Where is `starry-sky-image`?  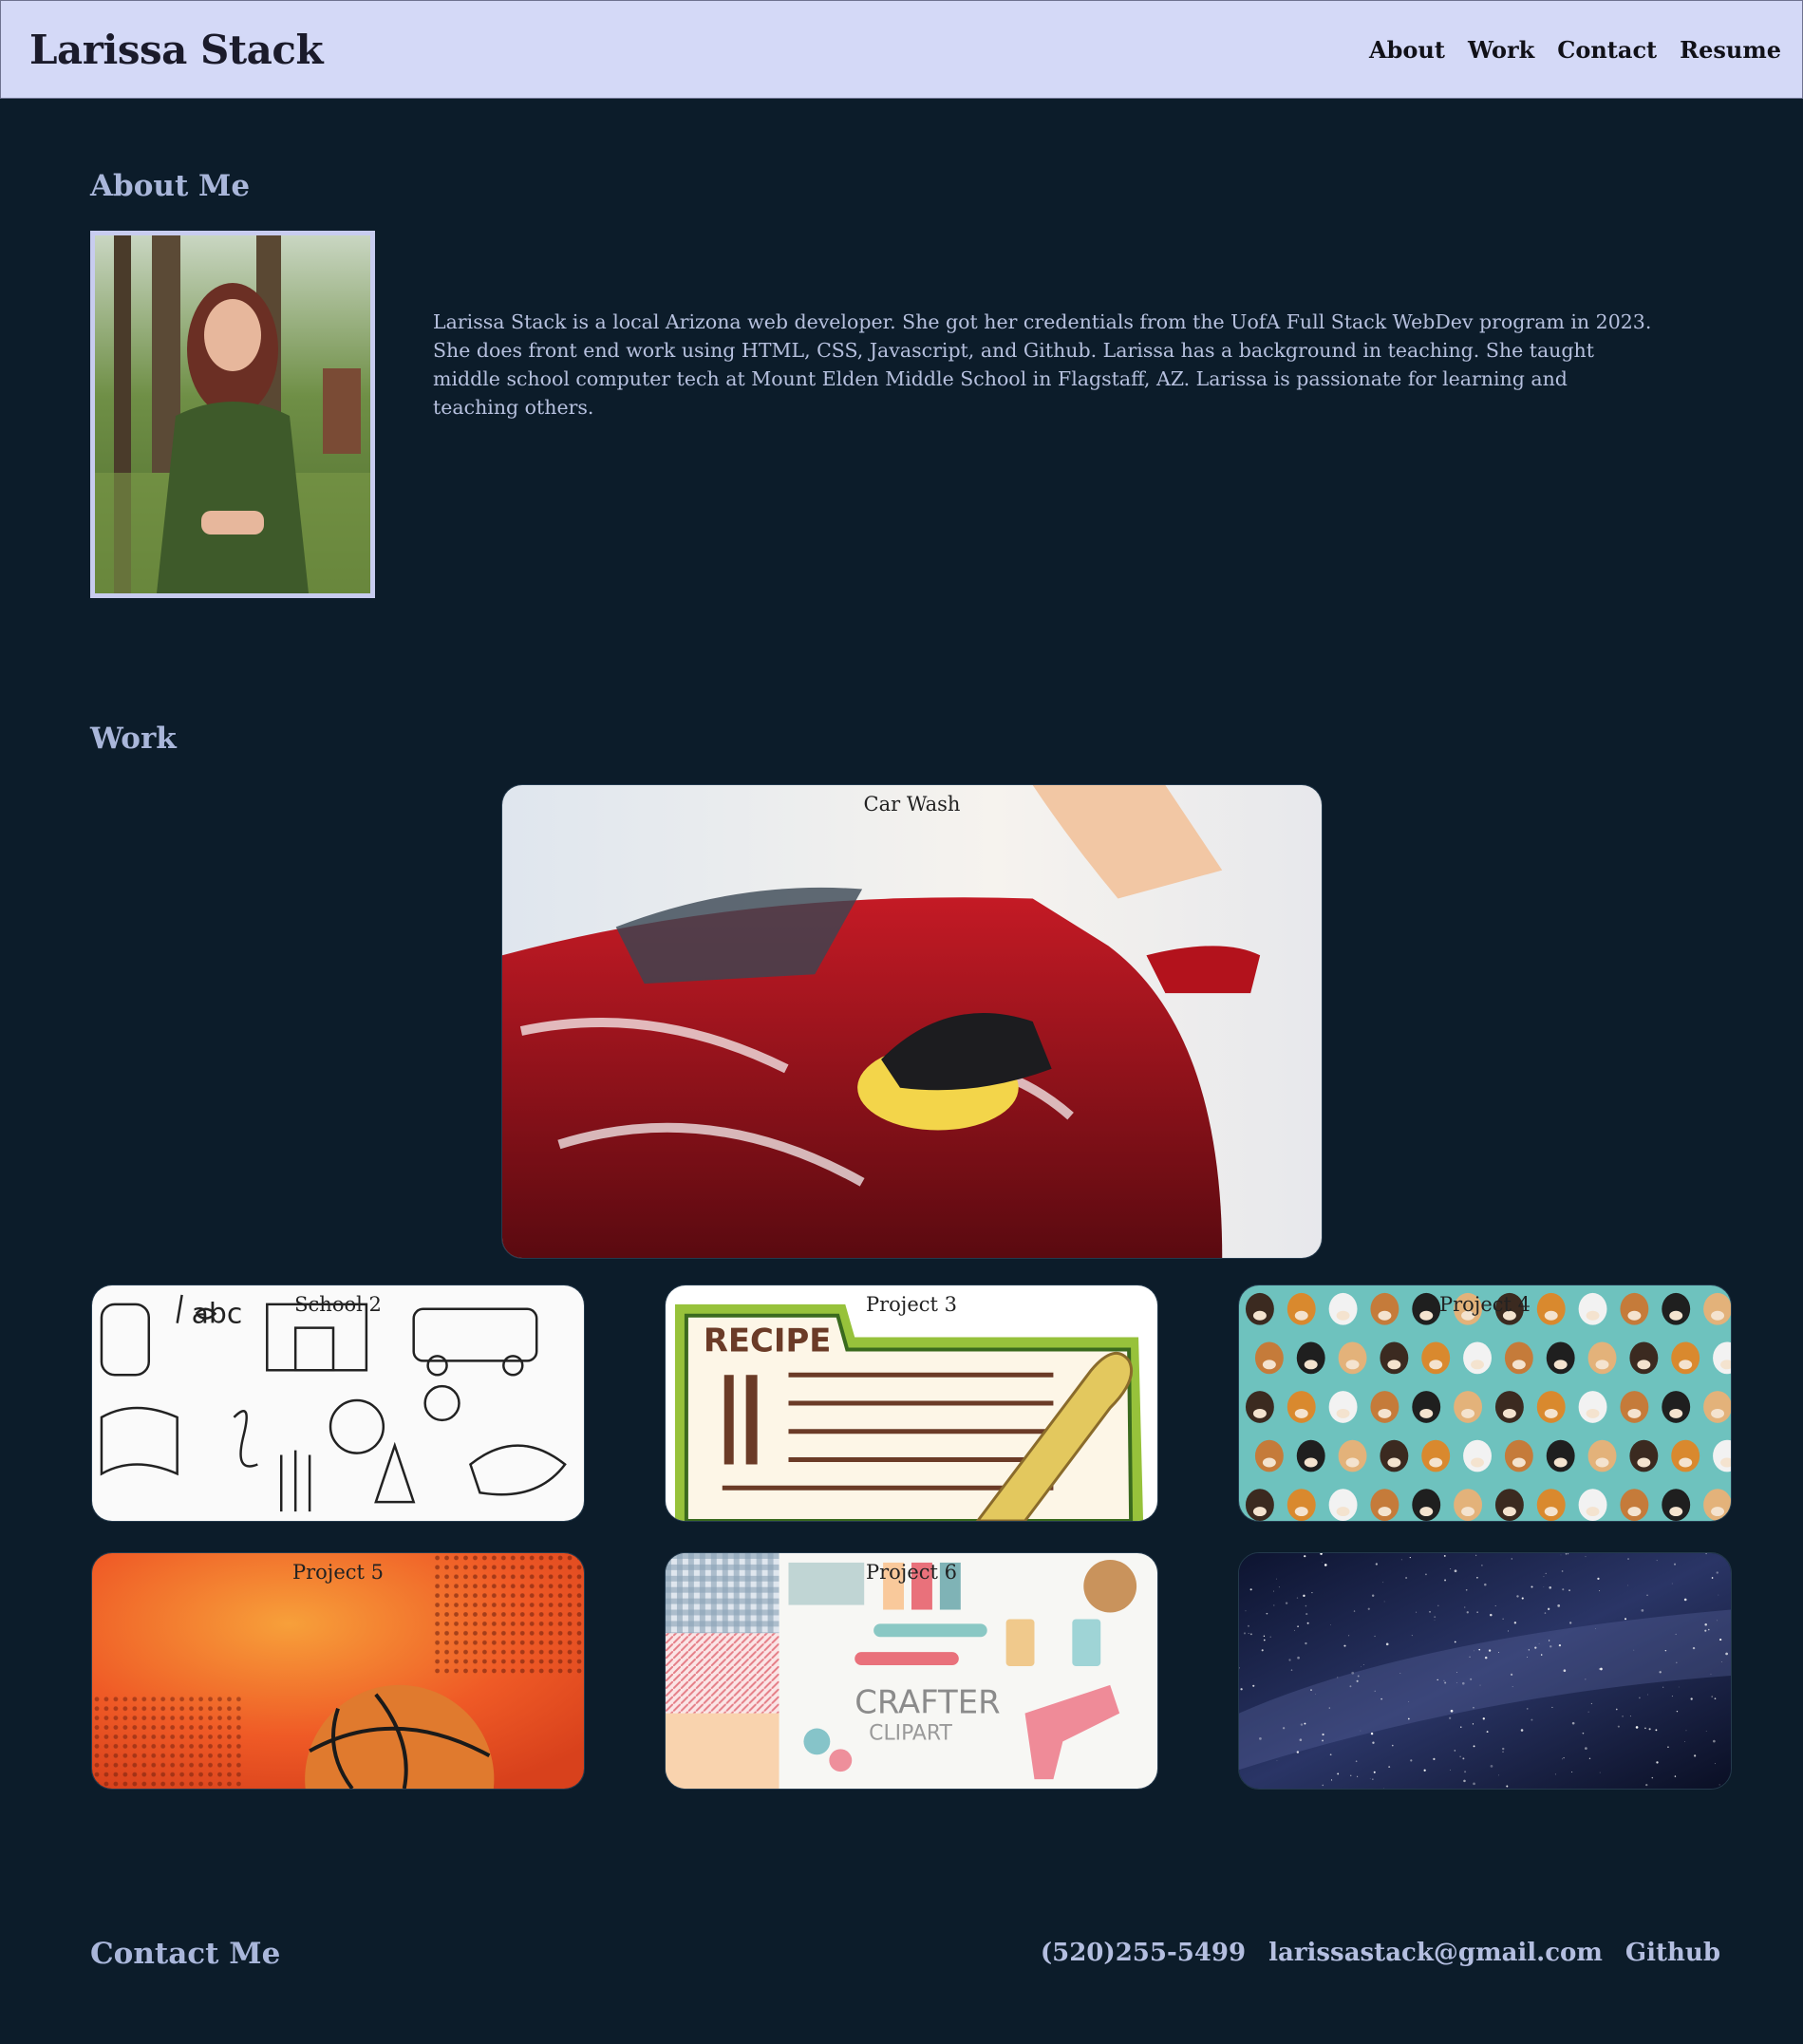
starry-sky-image is located at coordinates (1485, 1671).